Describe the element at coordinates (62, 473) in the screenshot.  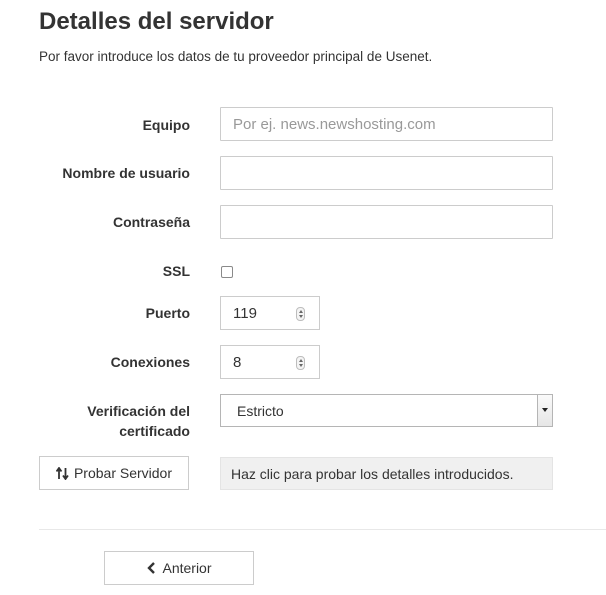
I see `sort-arrows-icon` at that location.